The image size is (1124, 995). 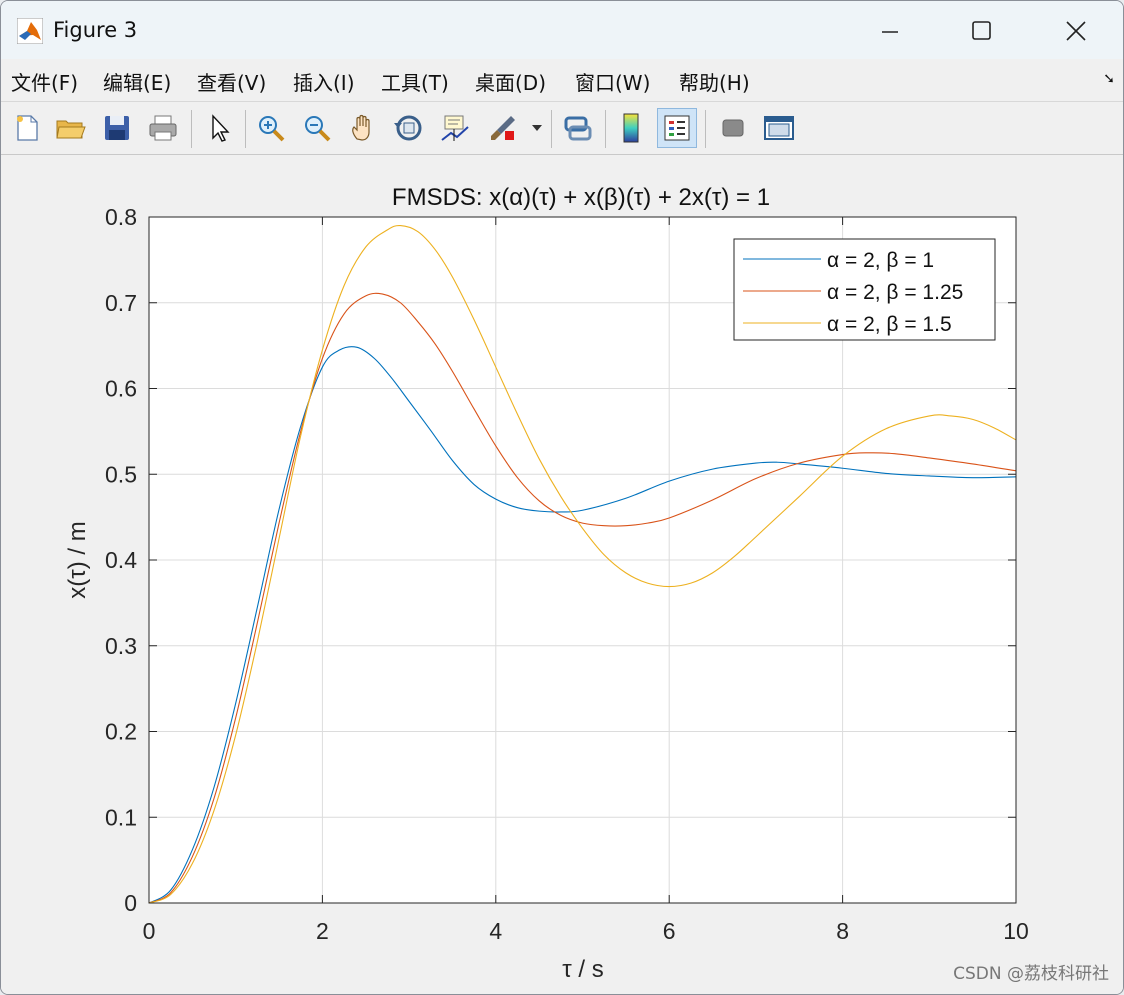 I want to click on menu-view: 查看(V), so click(x=231, y=81).